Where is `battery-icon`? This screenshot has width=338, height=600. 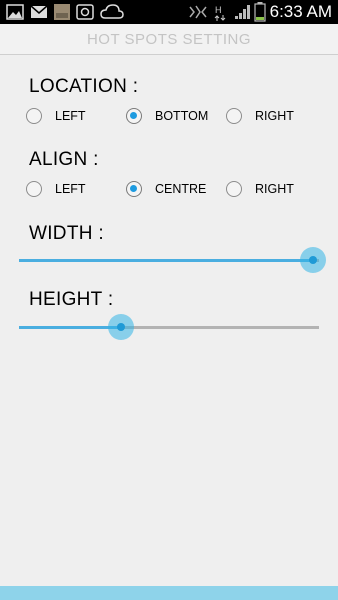
battery-icon is located at coordinates (260, 12).